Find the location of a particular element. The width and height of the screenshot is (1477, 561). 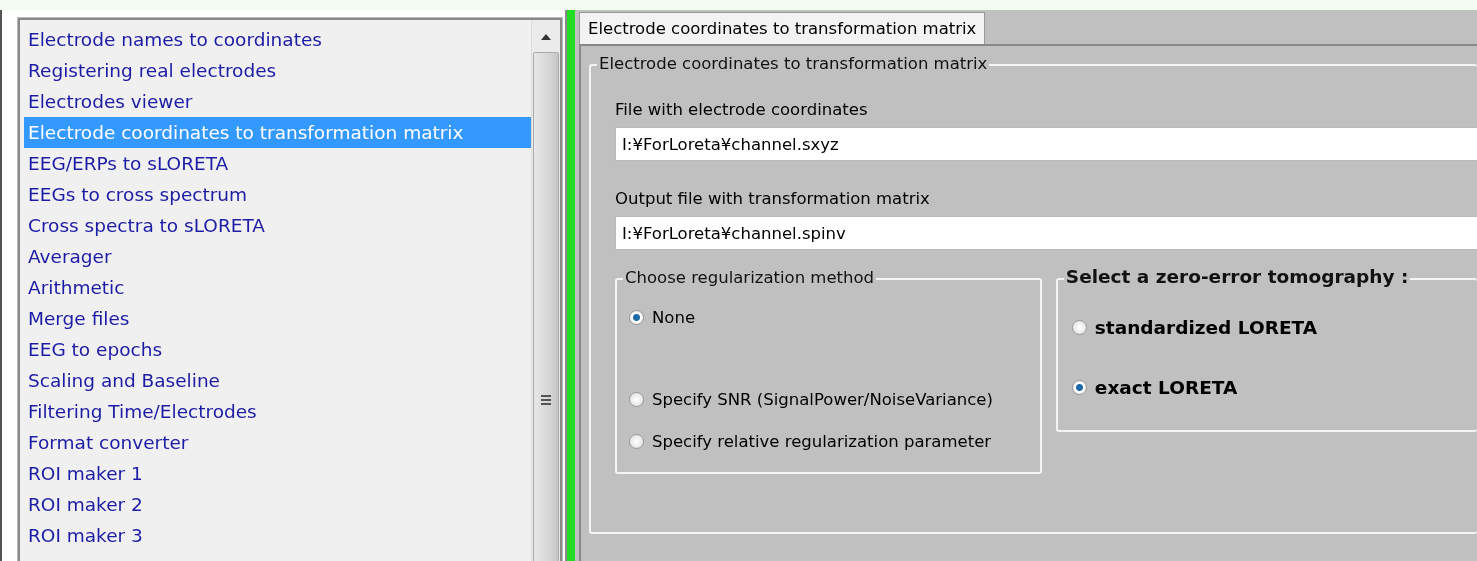

list-item: ROI maker 3 is located at coordinates (277, 535).